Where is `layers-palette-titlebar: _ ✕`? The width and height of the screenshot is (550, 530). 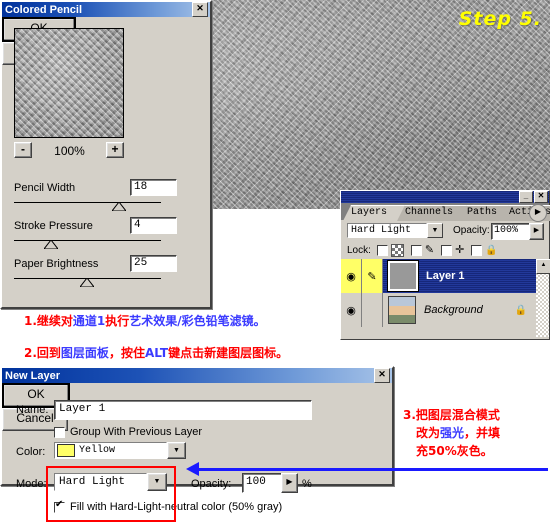
layers-palette-titlebar: _ ✕ is located at coordinates (445, 197).